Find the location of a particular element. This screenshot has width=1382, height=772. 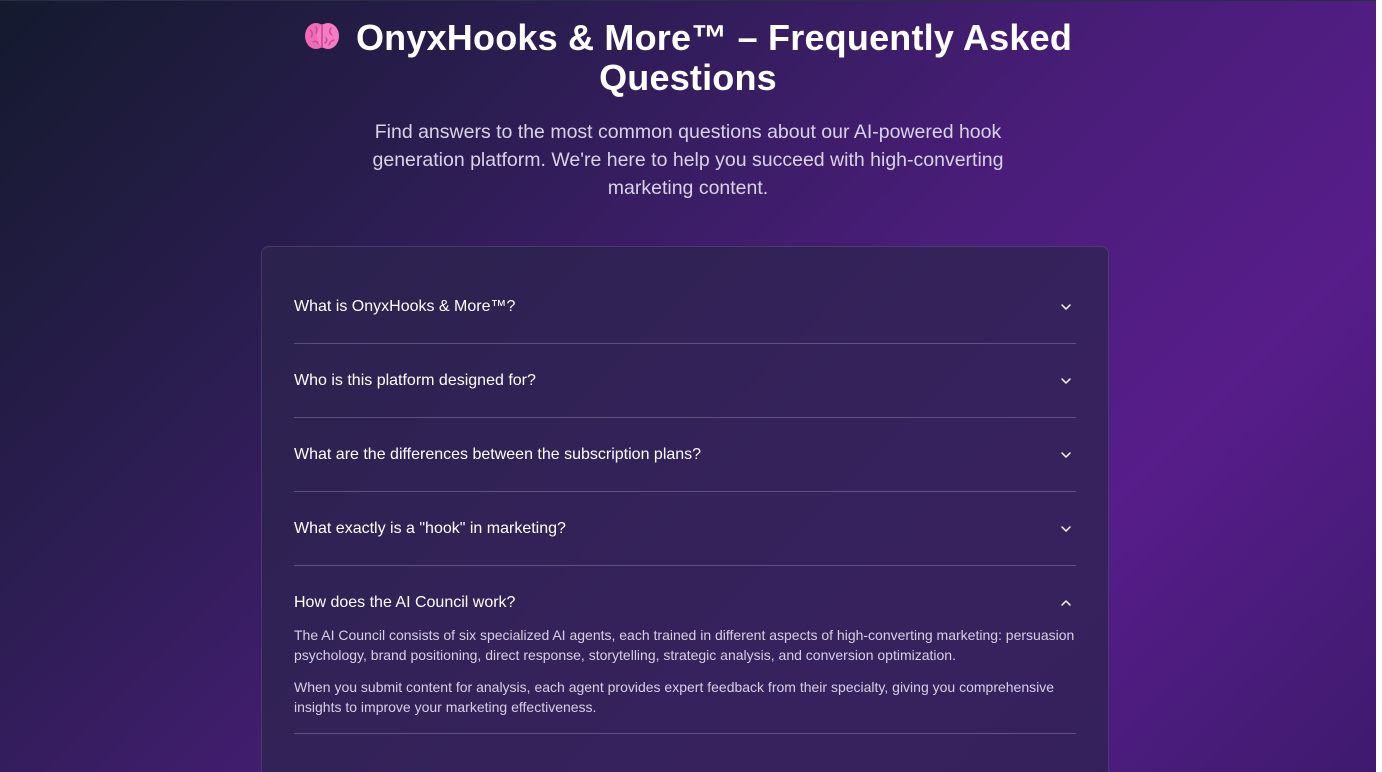

faq-question: Who is this platform designed for? is located at coordinates (415, 380).